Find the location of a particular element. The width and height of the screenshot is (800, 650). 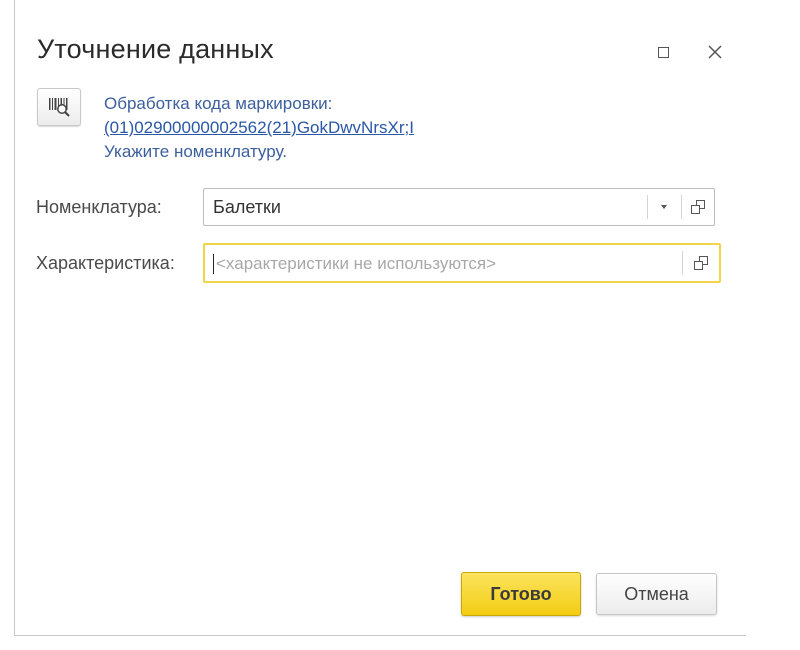

characteristic-input: <характеристики не используются> is located at coordinates (356, 264).